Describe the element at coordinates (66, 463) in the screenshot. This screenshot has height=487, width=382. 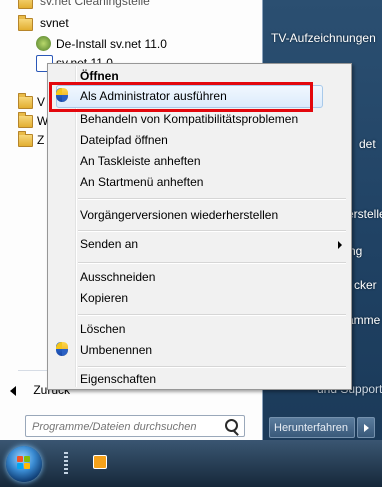
I see `taskbar-grip` at that location.